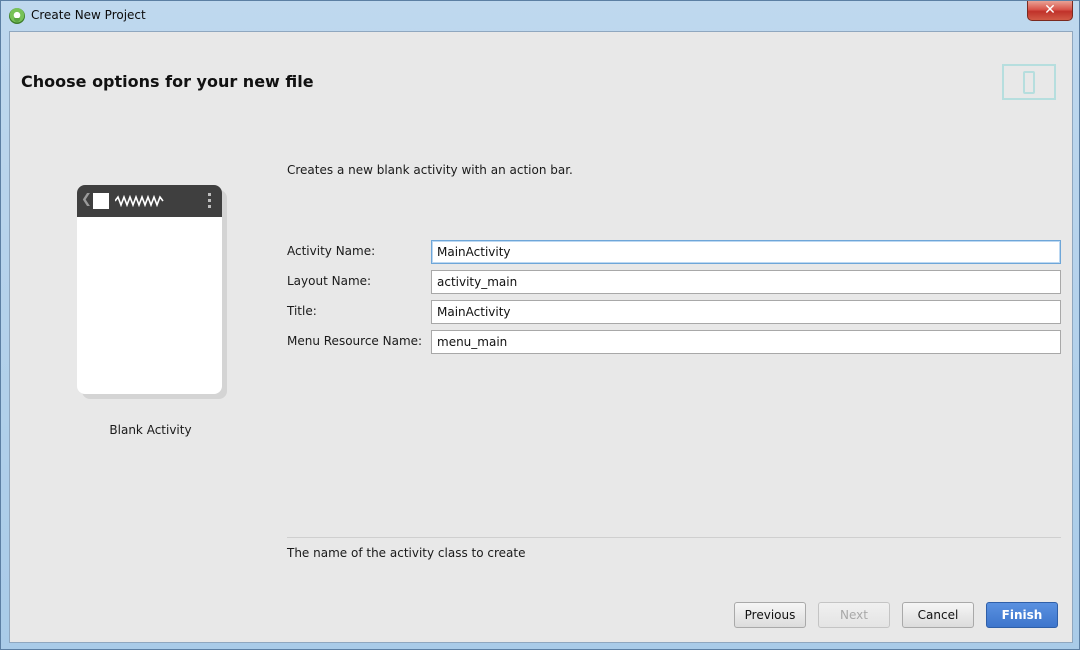  Describe the element at coordinates (139, 201) in the screenshot. I see `title-placeholder-icon` at that location.